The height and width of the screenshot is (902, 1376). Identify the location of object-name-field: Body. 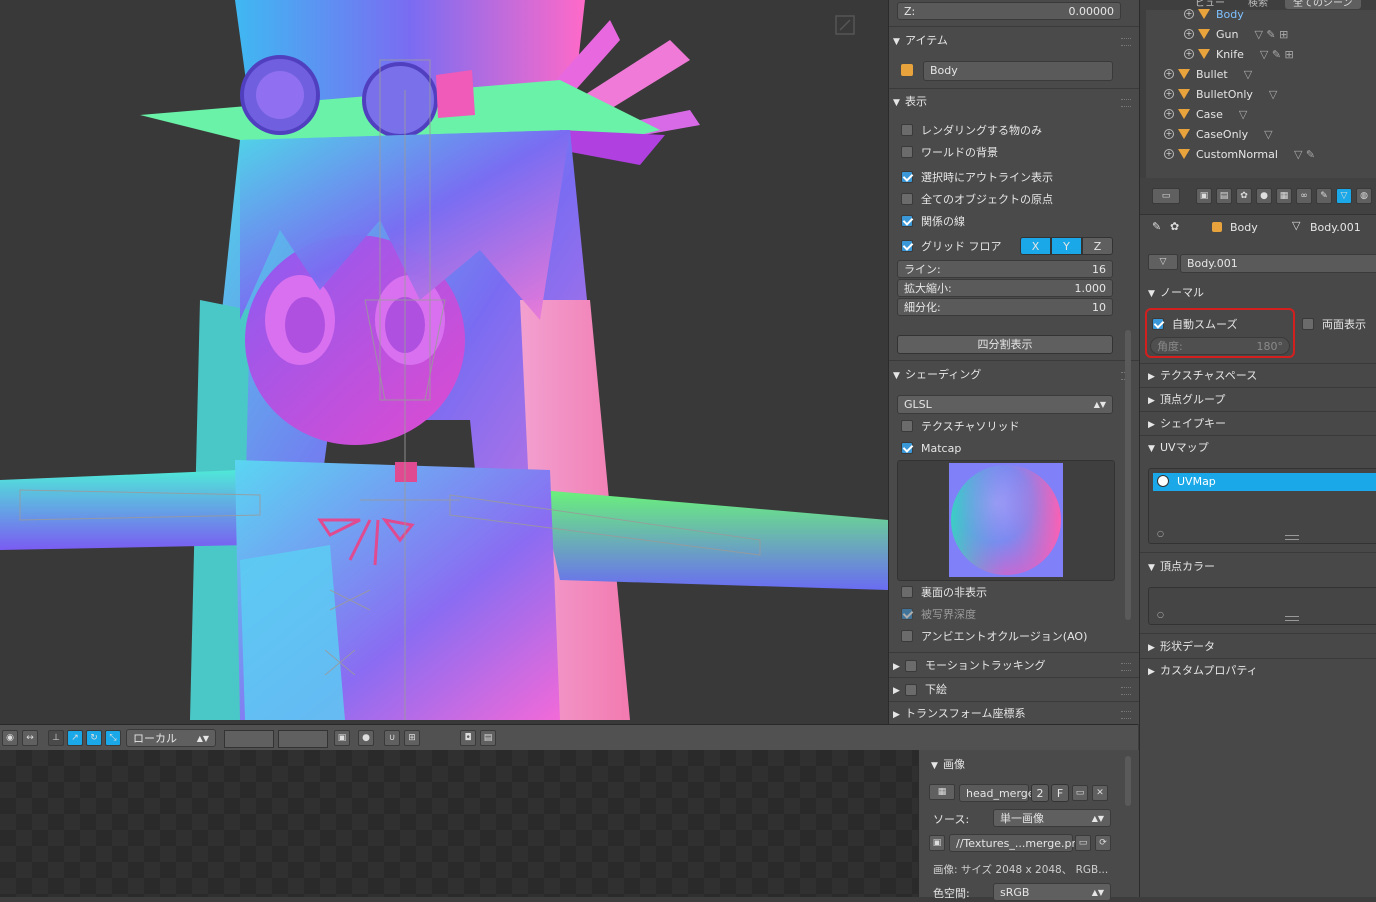
(1018, 71).